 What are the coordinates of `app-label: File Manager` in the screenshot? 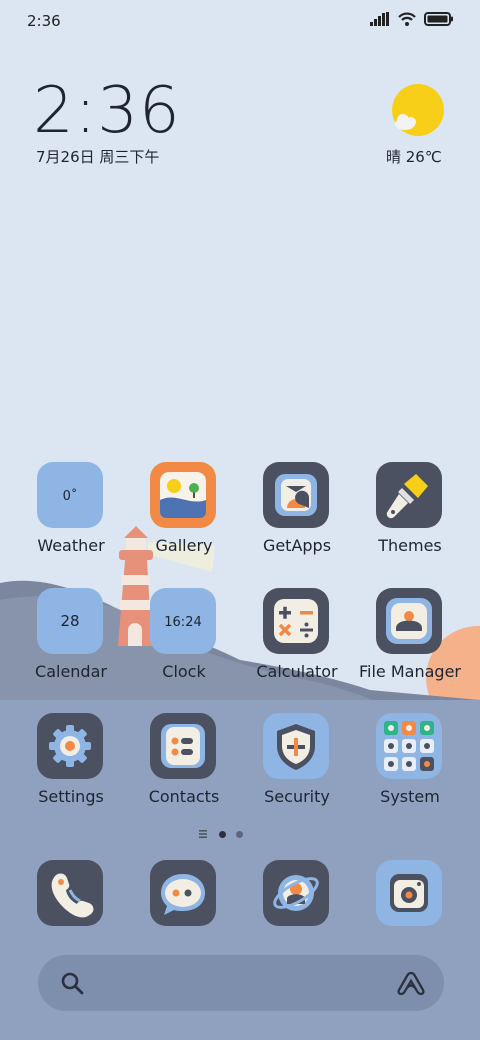 It's located at (410, 671).